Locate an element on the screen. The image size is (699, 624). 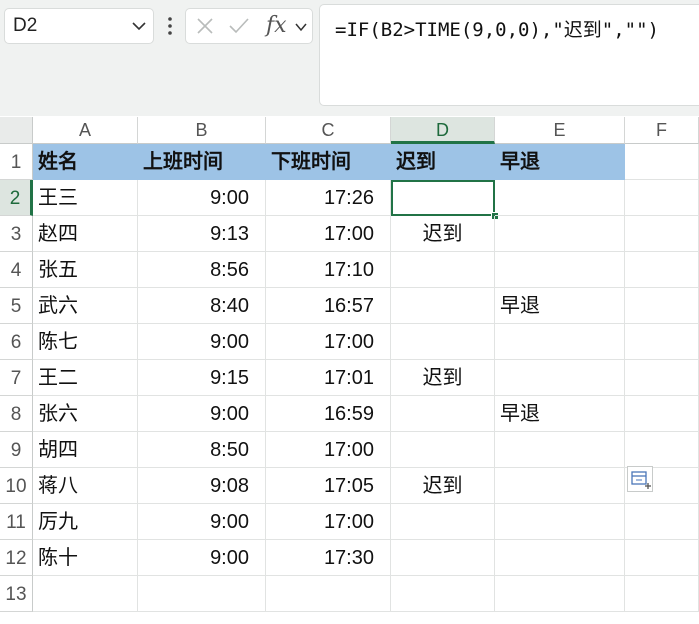
cell-e13 is located at coordinates (560, 594).